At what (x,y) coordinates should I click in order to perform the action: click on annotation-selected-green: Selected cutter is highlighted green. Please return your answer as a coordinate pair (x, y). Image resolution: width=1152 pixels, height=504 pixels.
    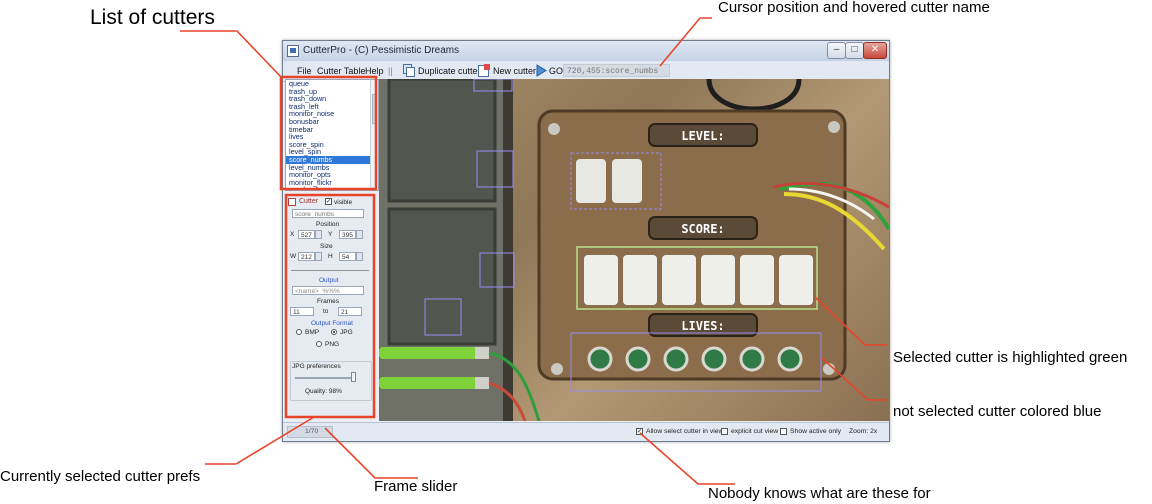
    Looking at the image, I should click on (1010, 357).